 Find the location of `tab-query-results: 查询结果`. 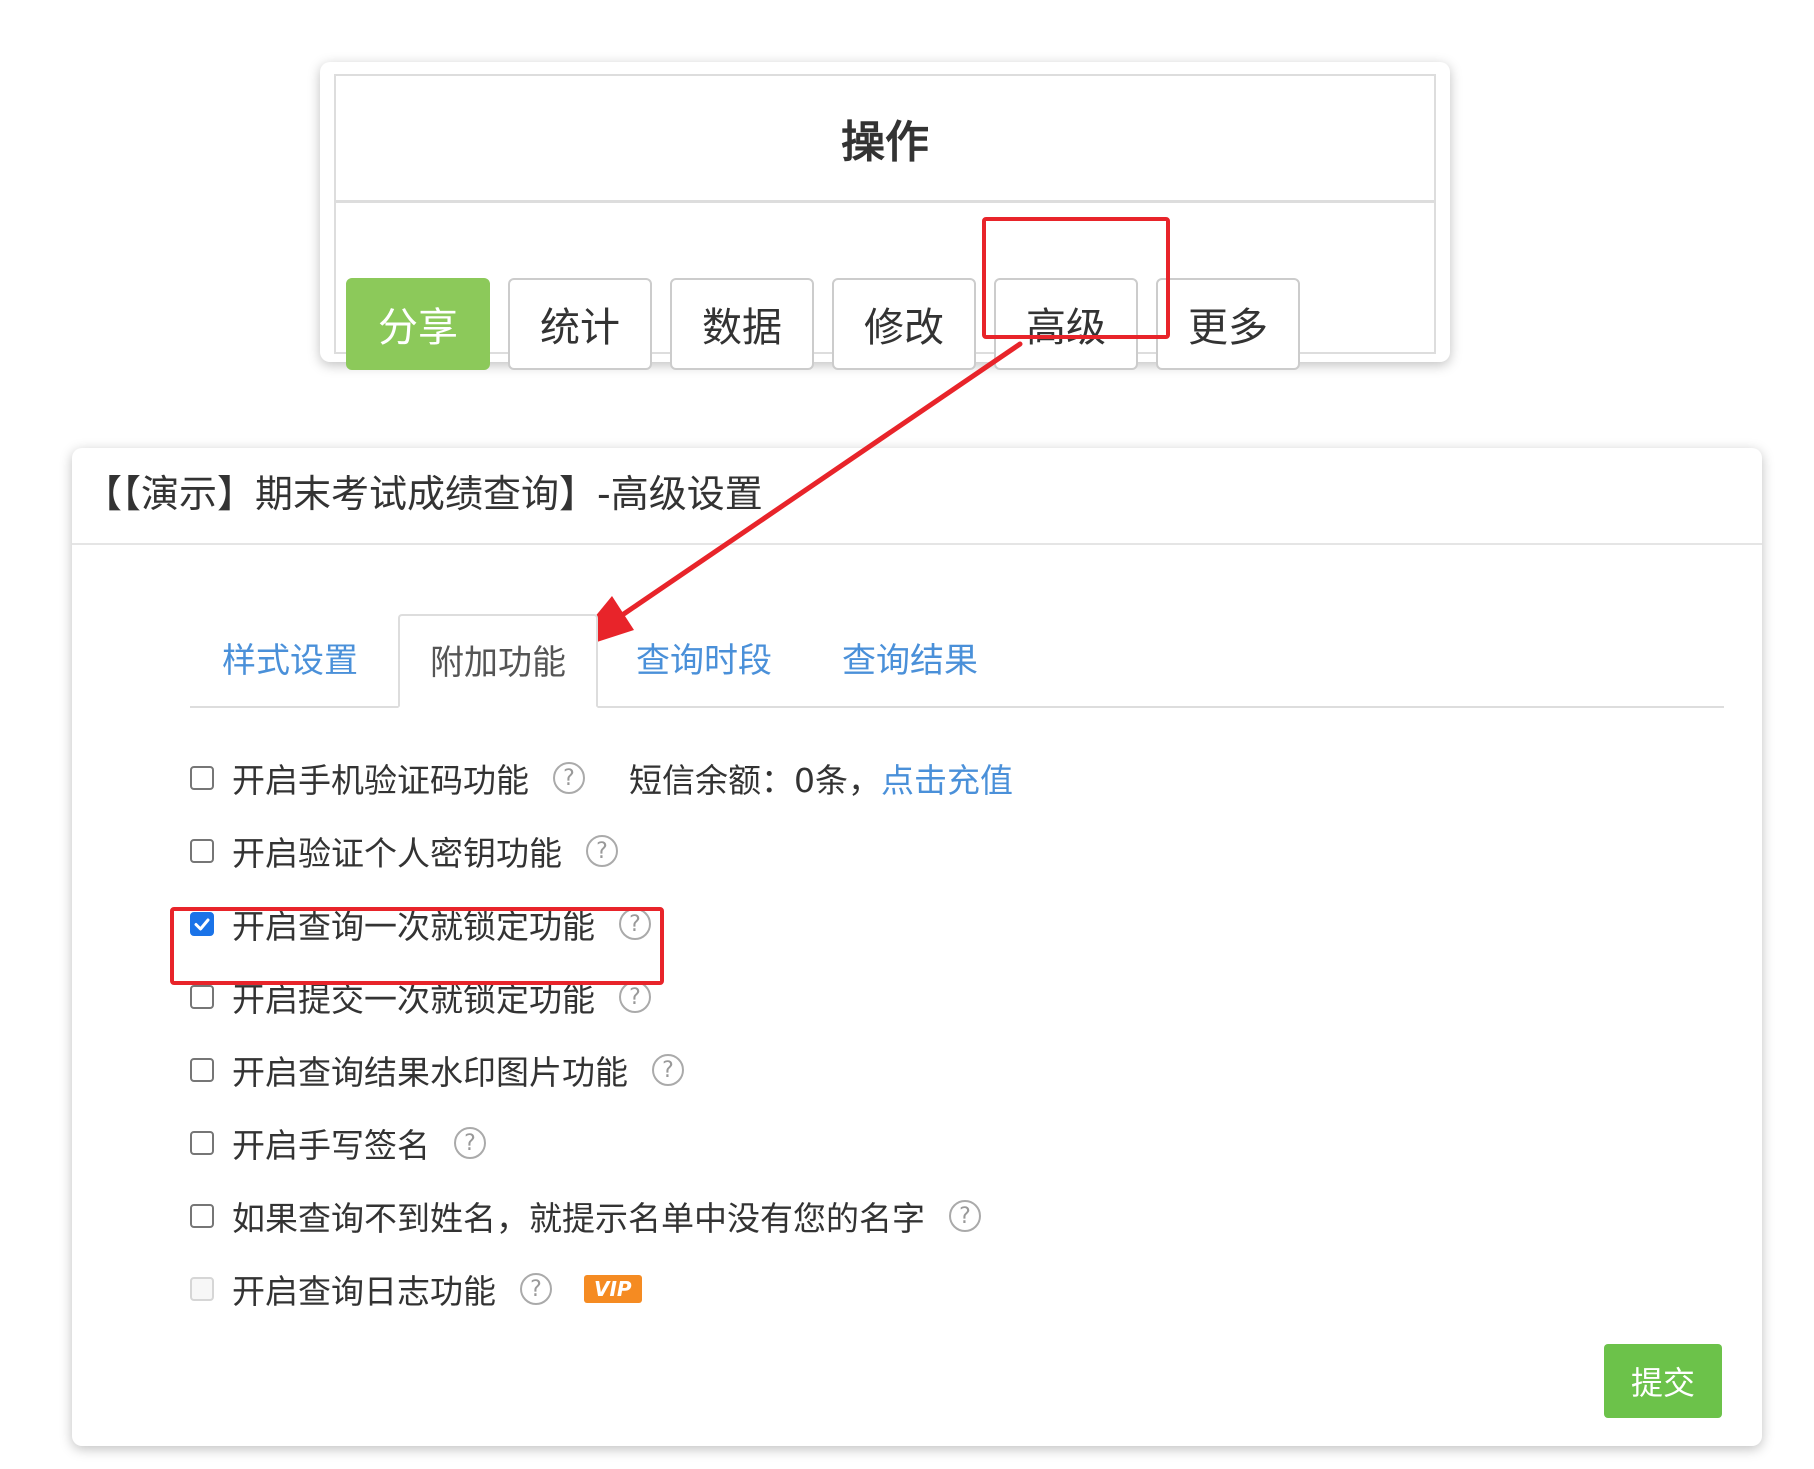

tab-query-results: 查询结果 is located at coordinates (910, 661).